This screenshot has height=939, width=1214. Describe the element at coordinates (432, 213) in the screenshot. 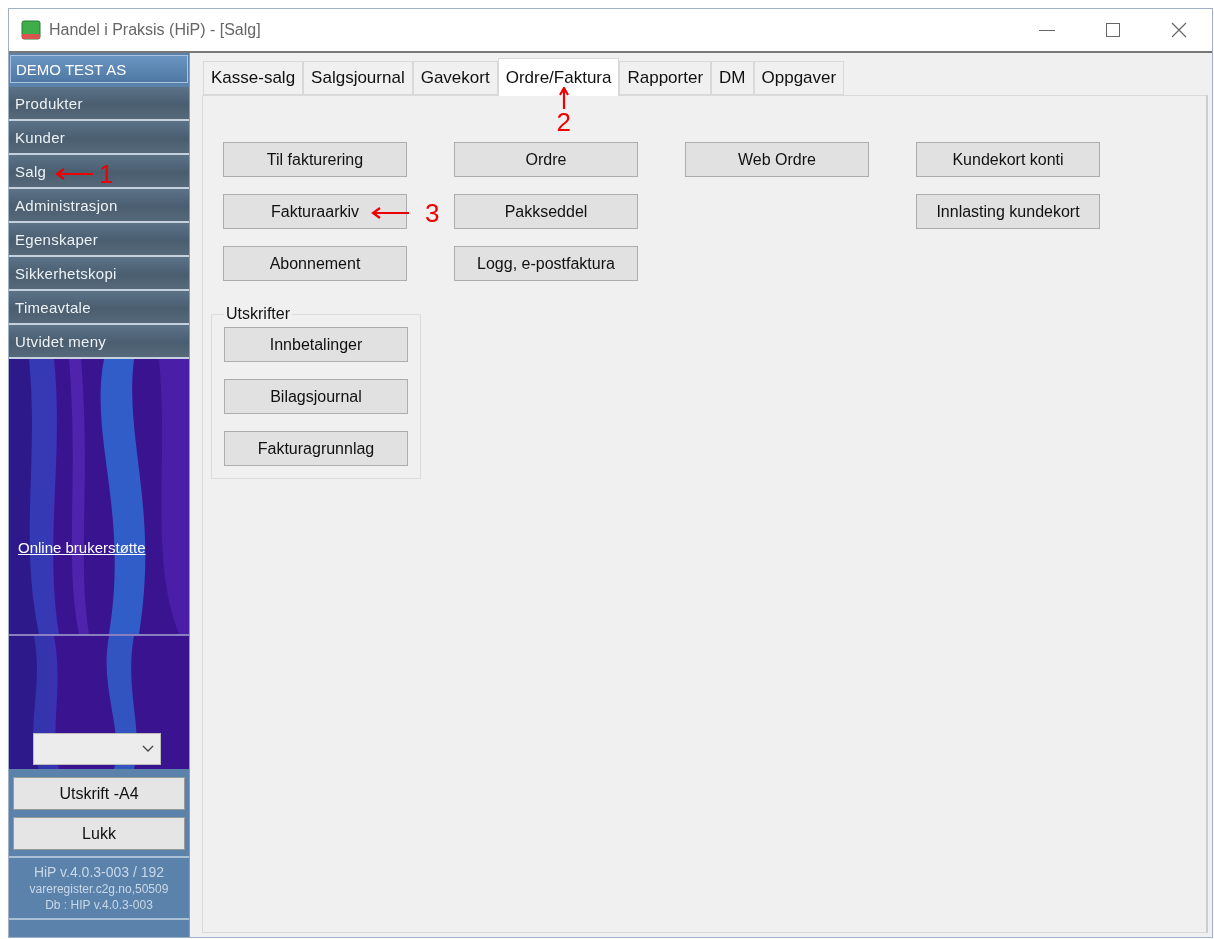

I see `annotation-number: 3` at that location.